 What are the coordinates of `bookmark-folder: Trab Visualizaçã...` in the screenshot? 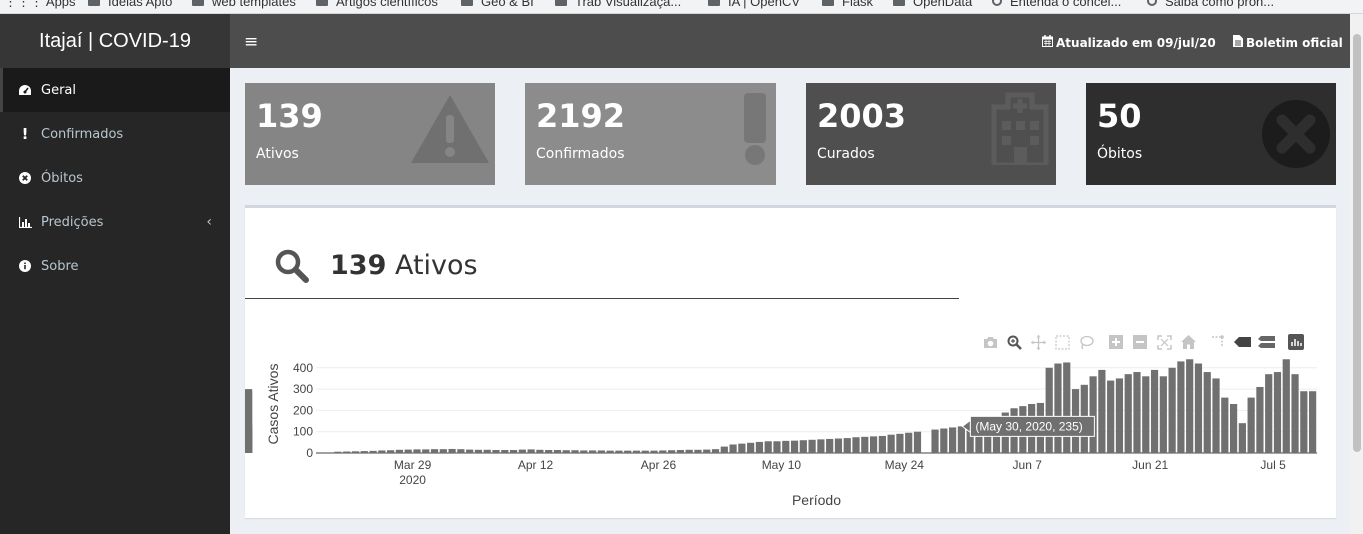 It's located at (618, 4).